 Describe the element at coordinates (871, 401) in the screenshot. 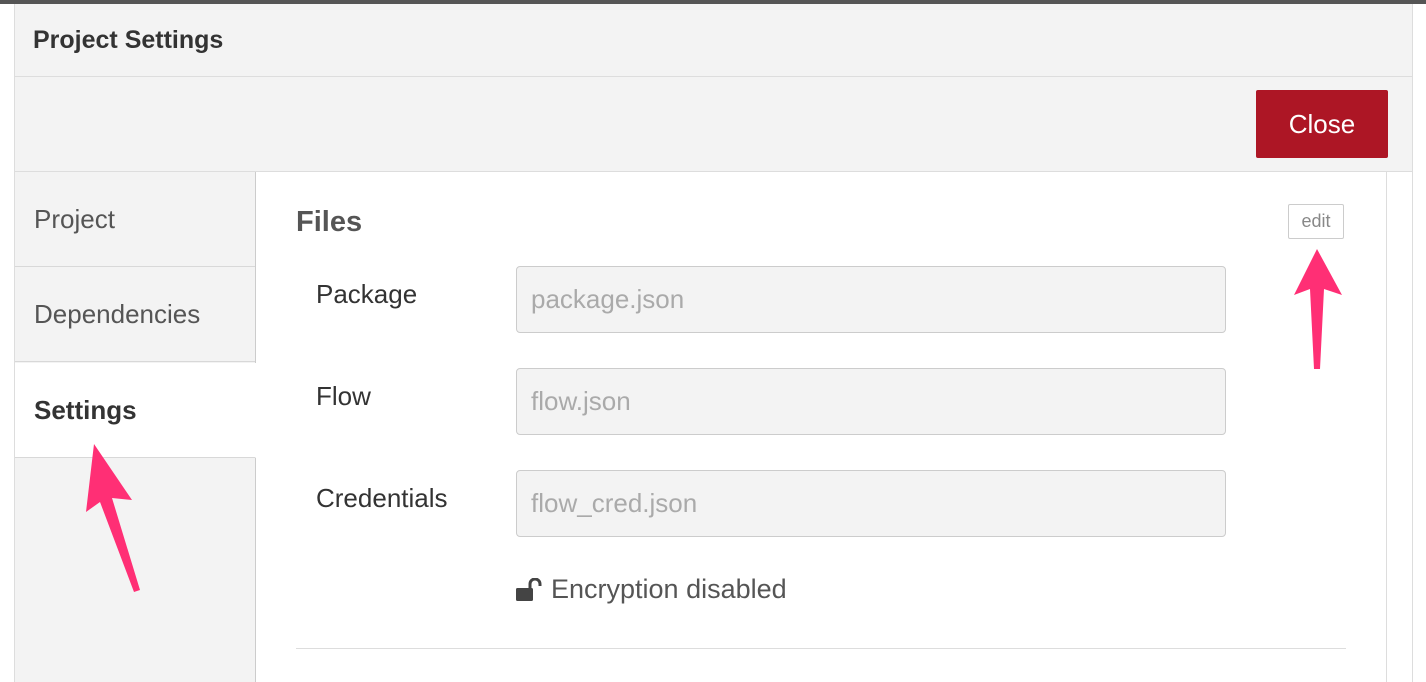

I see `flow-field: flow.json` at that location.